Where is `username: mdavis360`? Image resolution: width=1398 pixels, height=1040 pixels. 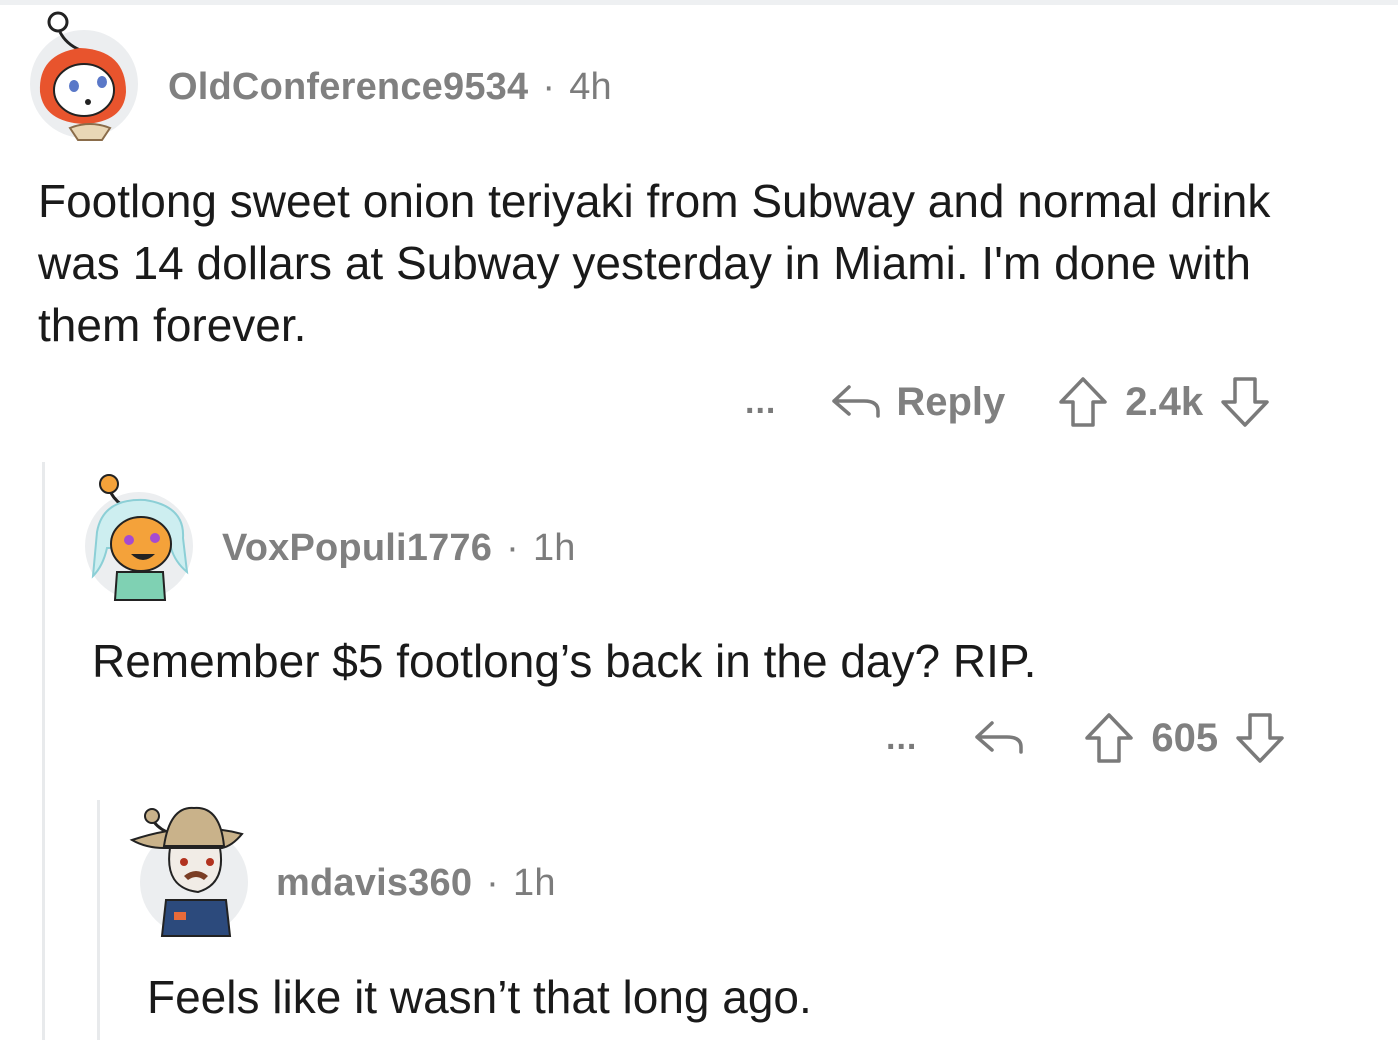
username: mdavis360 is located at coordinates (374, 883).